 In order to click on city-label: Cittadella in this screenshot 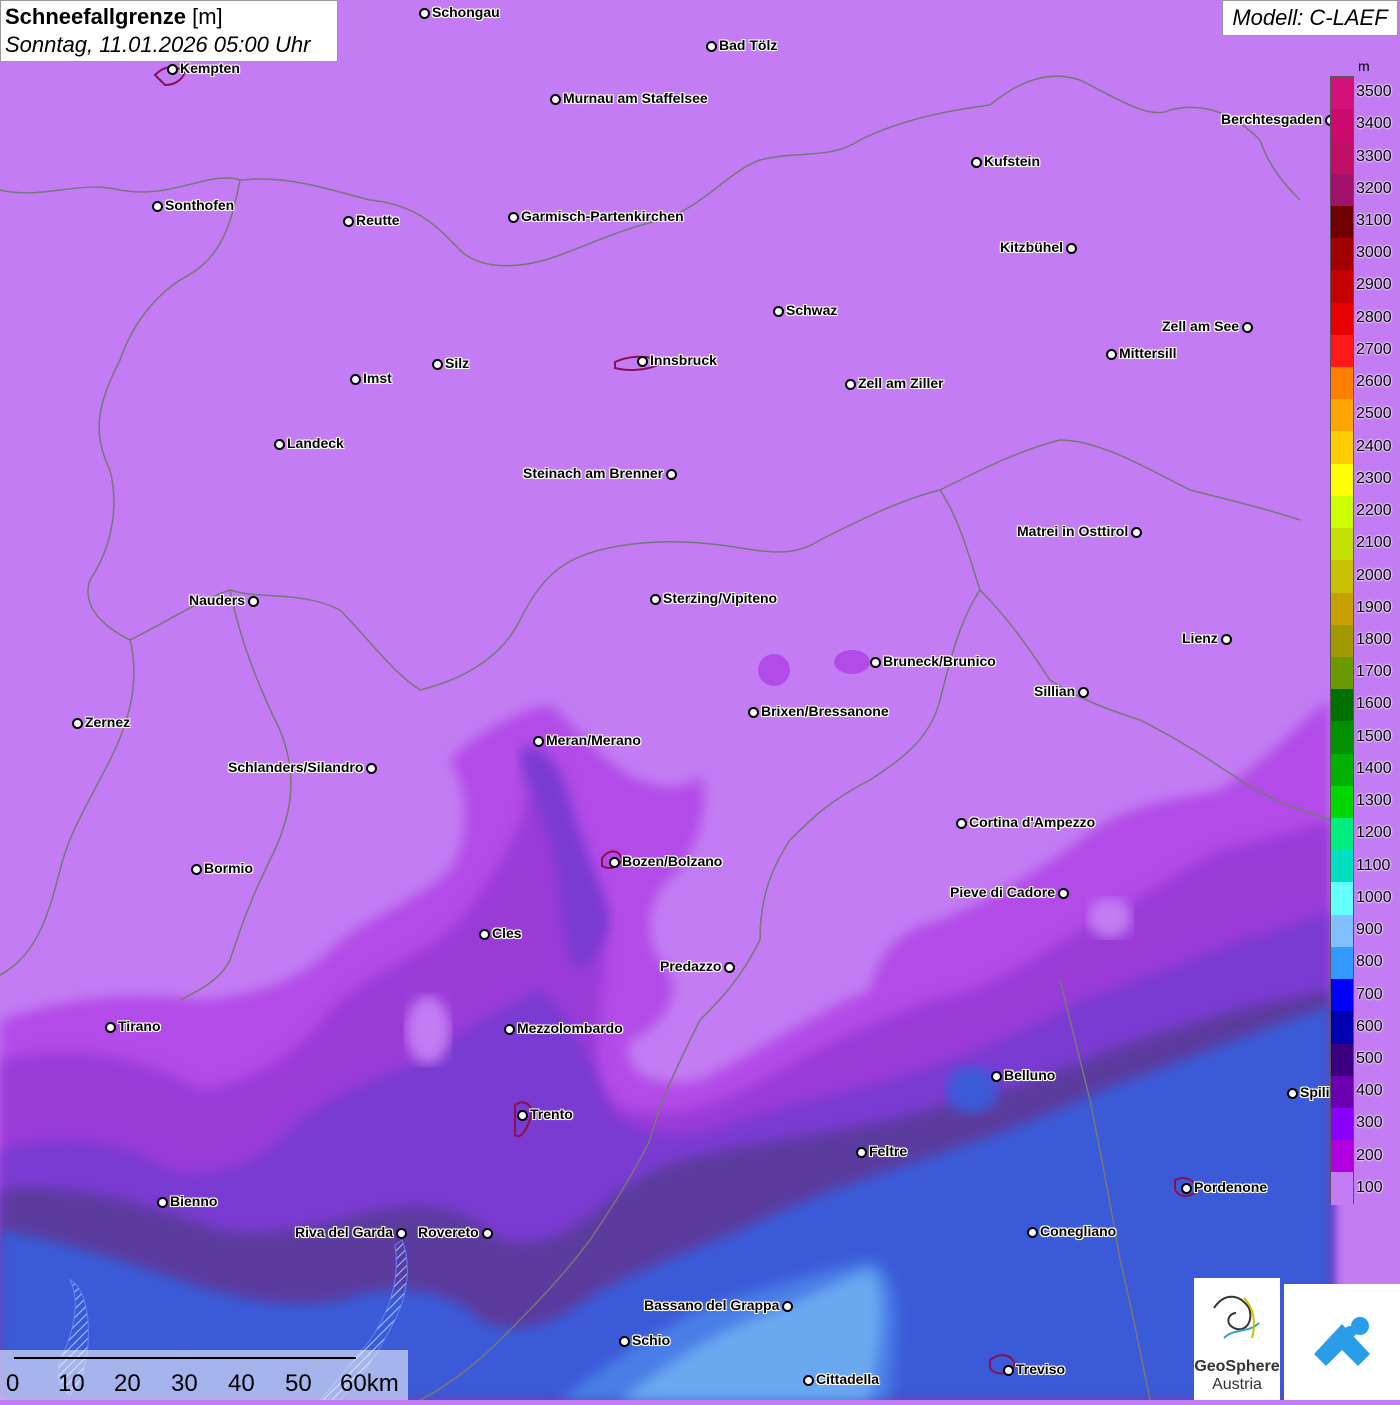, I will do `click(847, 1379)`.